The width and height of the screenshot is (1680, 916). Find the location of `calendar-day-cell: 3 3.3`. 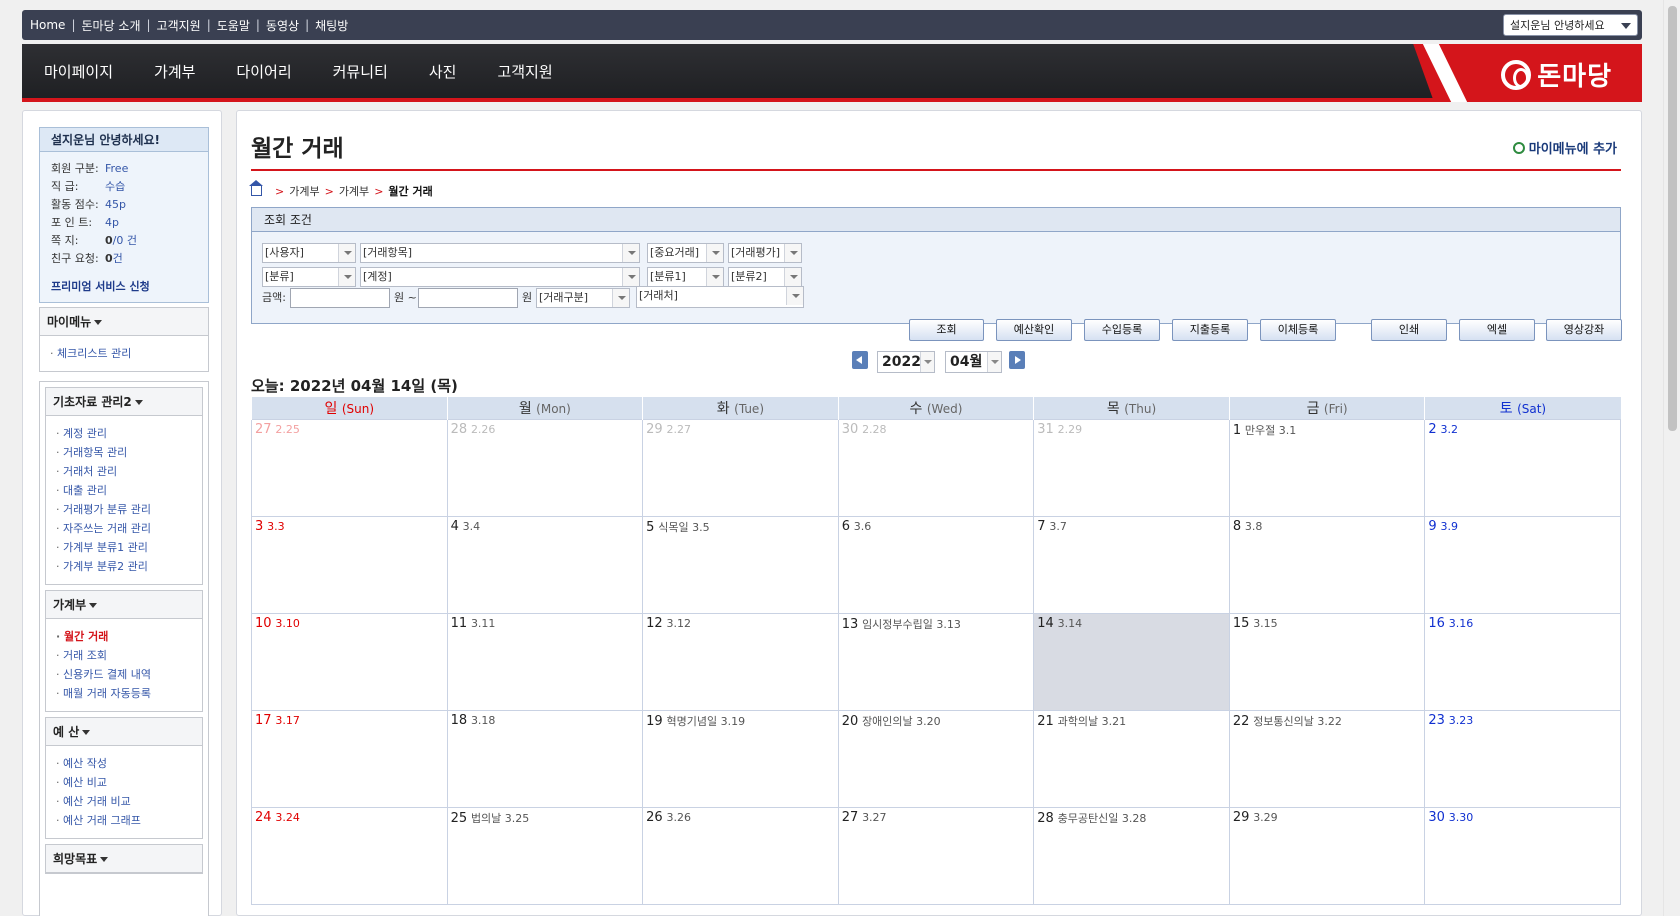

calendar-day-cell: 3 3.3 is located at coordinates (349, 564).